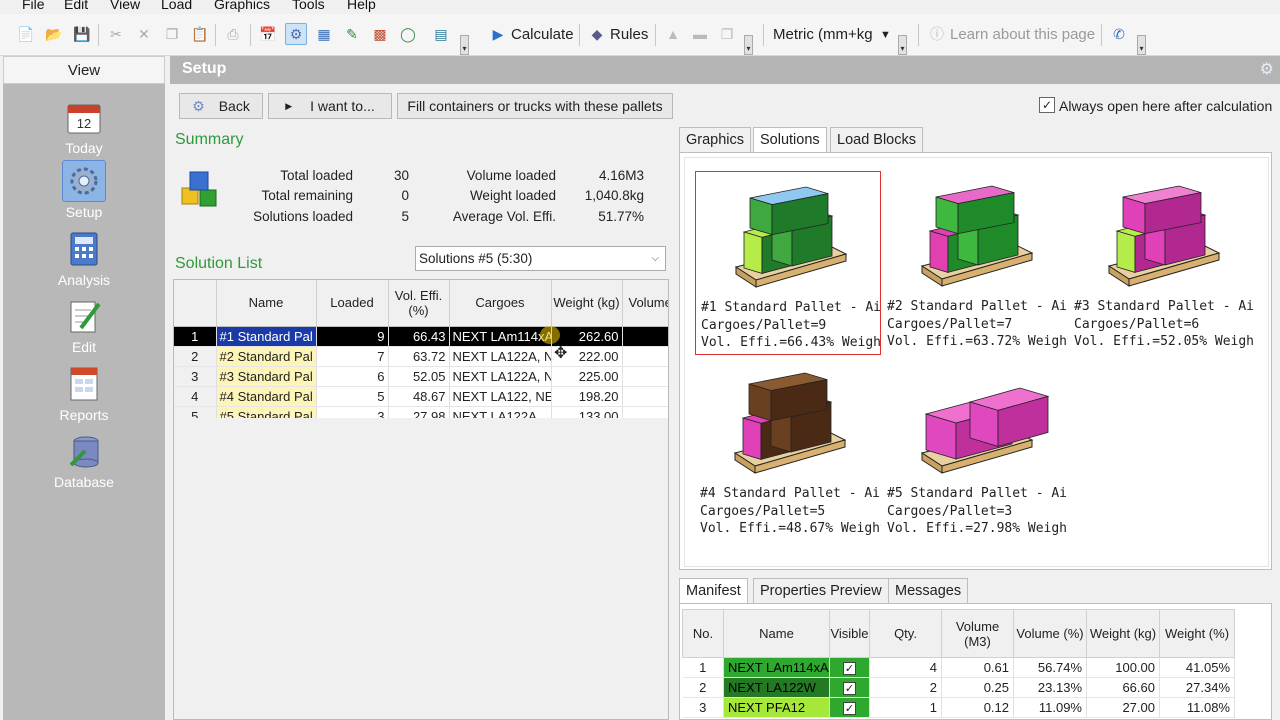 The width and height of the screenshot is (1280, 720). I want to click on card-efficiency: Vol. Effi.=66.43% Weight, so click(791, 342).